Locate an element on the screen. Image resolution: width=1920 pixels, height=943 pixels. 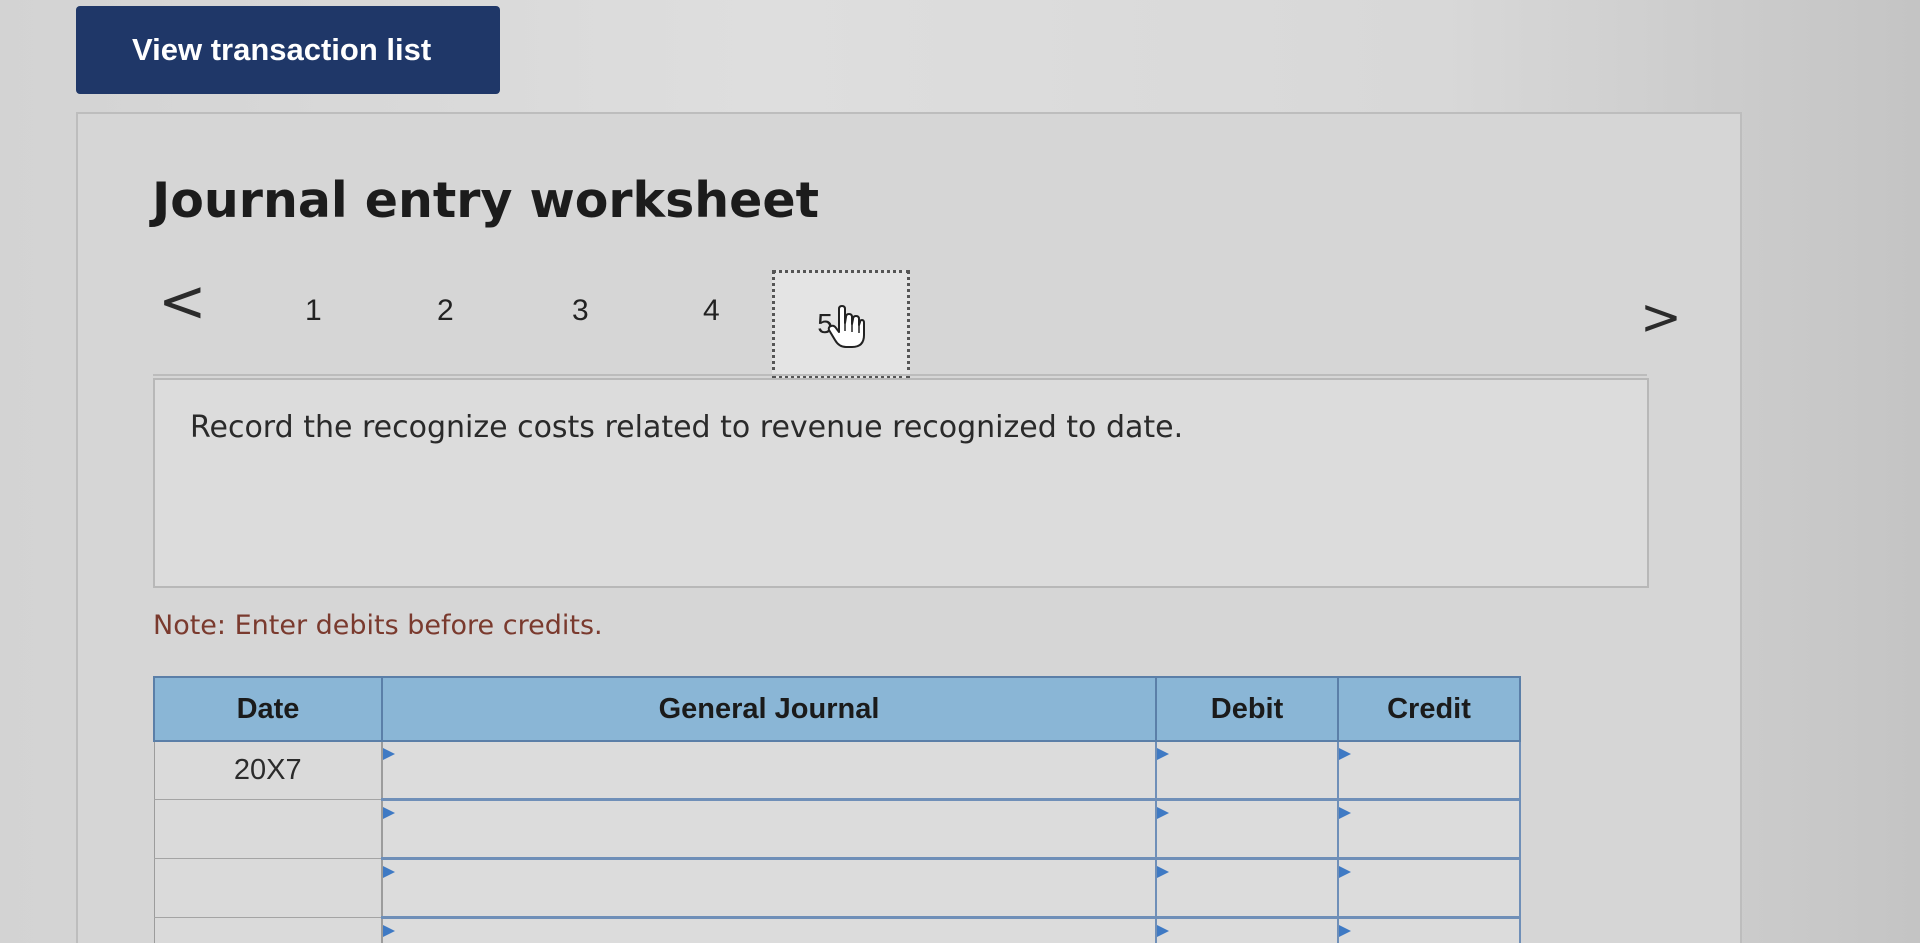
header-date: Date is located at coordinates (268, 709).